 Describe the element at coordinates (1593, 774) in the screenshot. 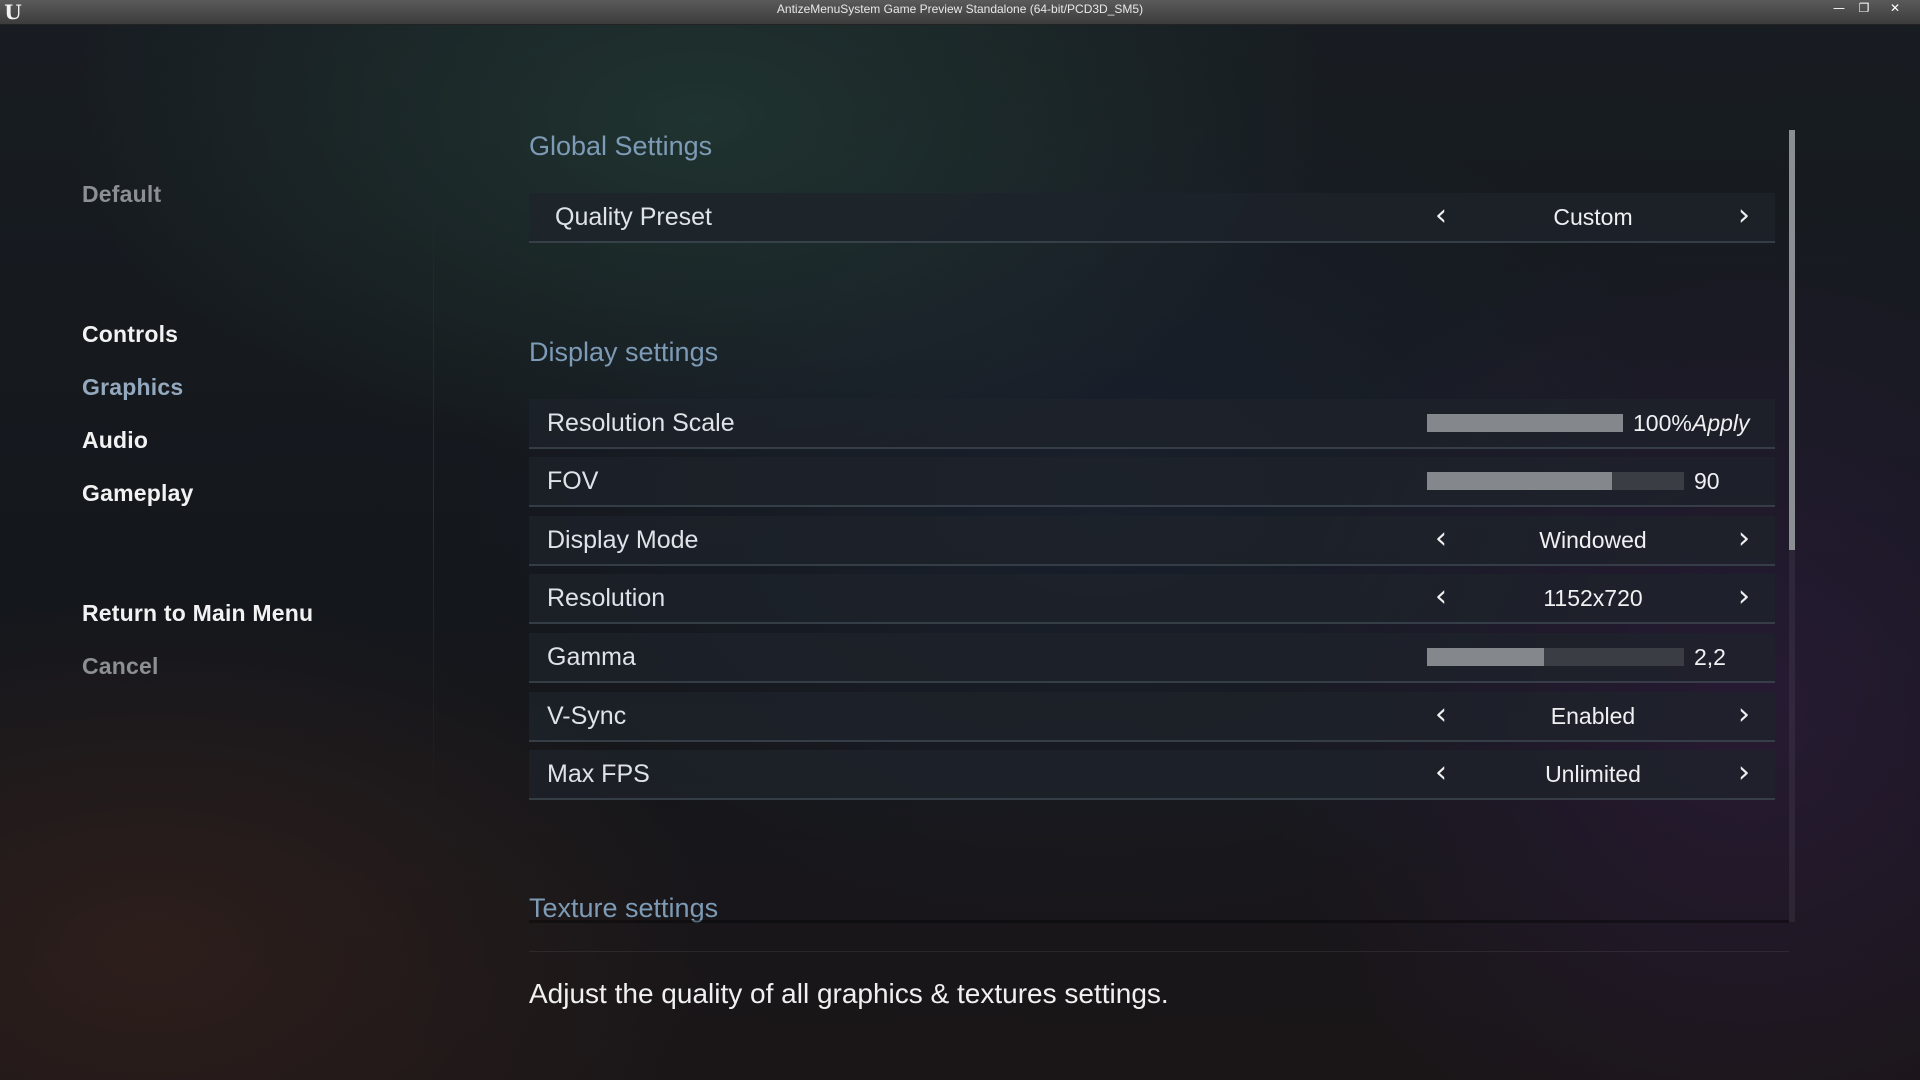

I see `max-fps-value: Unlimited` at that location.